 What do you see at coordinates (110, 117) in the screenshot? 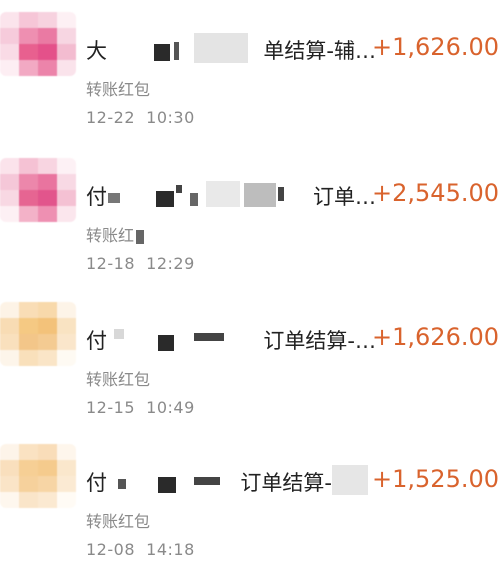
I see `date: 12-22` at bounding box center [110, 117].